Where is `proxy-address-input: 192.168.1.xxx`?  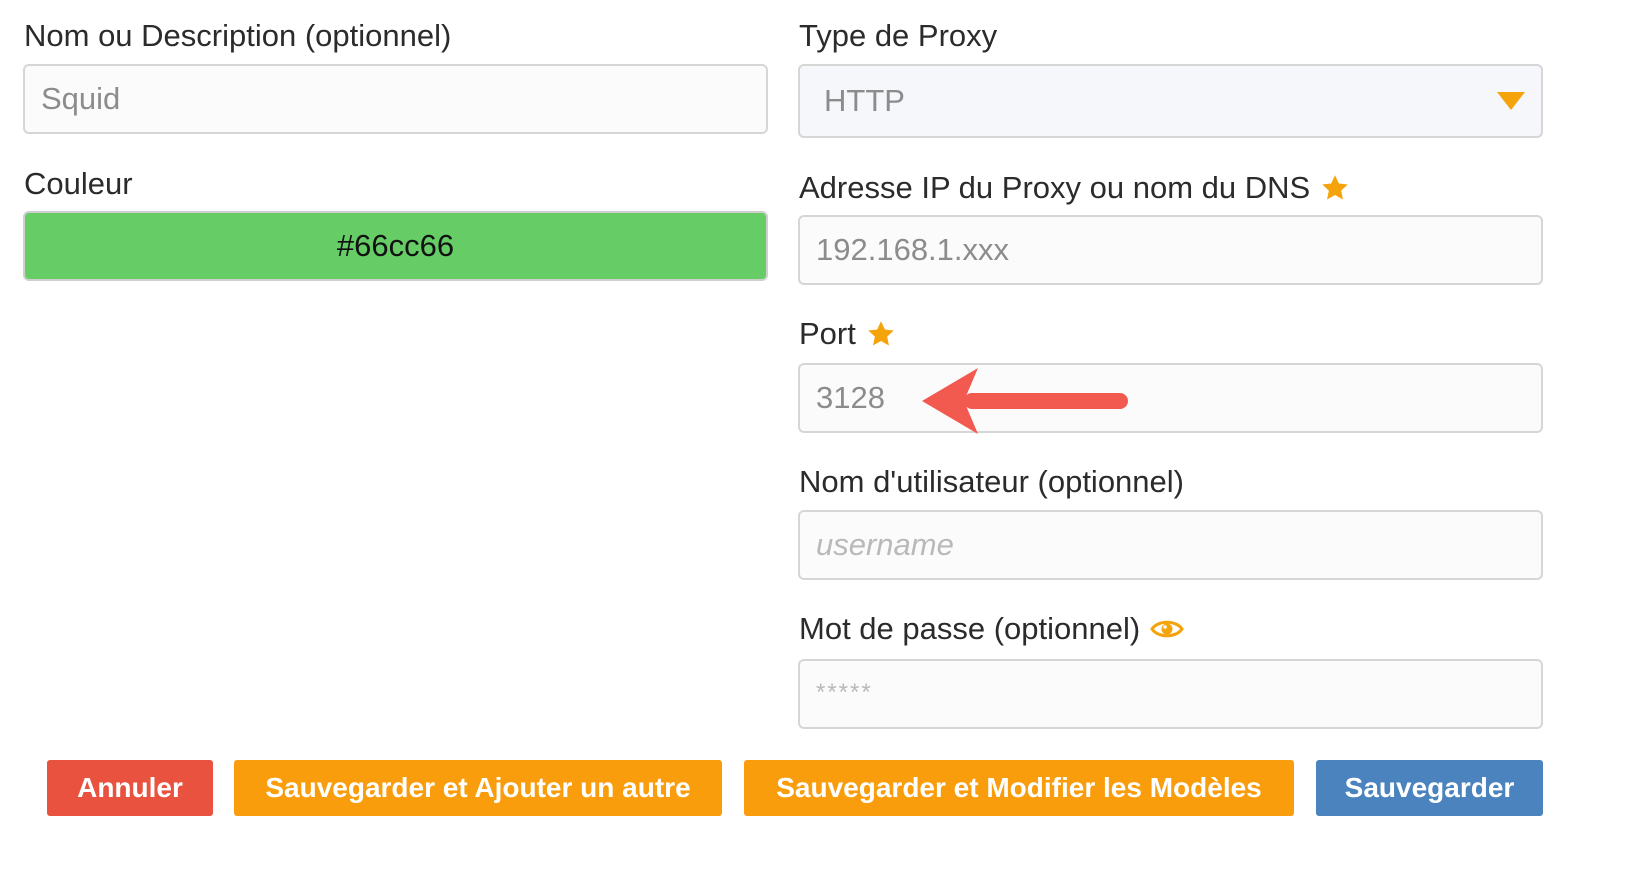
proxy-address-input: 192.168.1.xxx is located at coordinates (1170, 250).